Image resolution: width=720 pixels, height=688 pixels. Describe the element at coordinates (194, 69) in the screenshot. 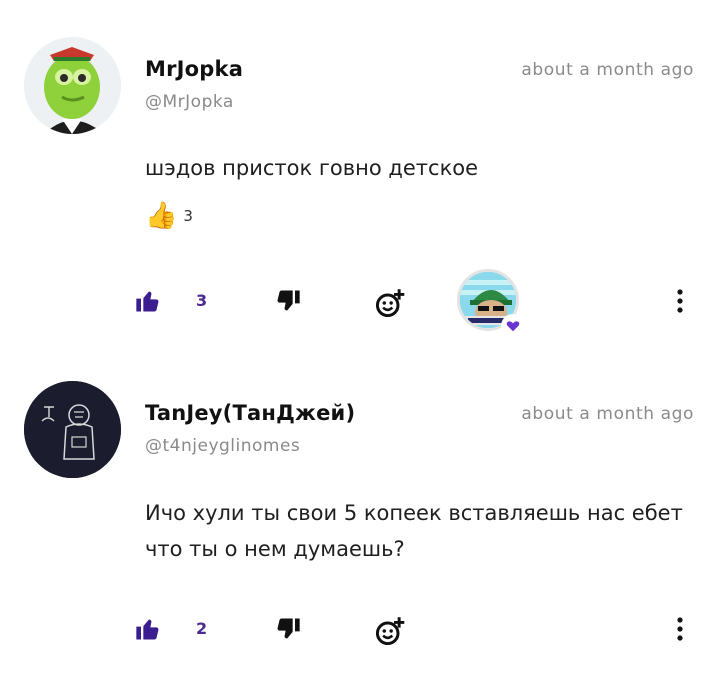

I see `author-name: MrJopka` at that location.